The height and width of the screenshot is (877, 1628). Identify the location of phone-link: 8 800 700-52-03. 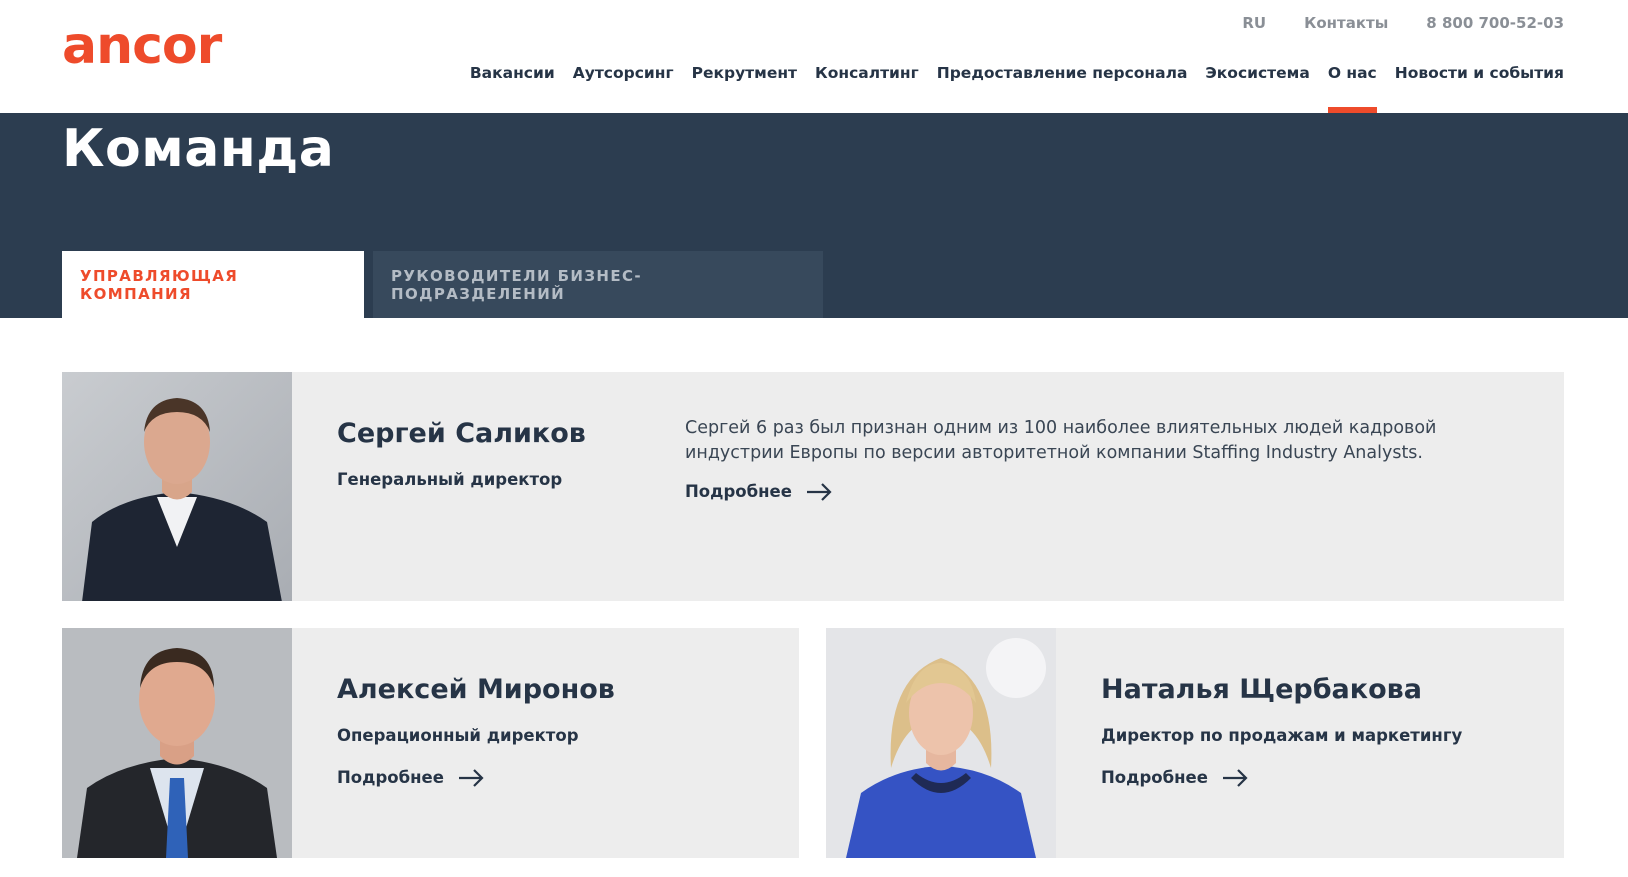
(1495, 23).